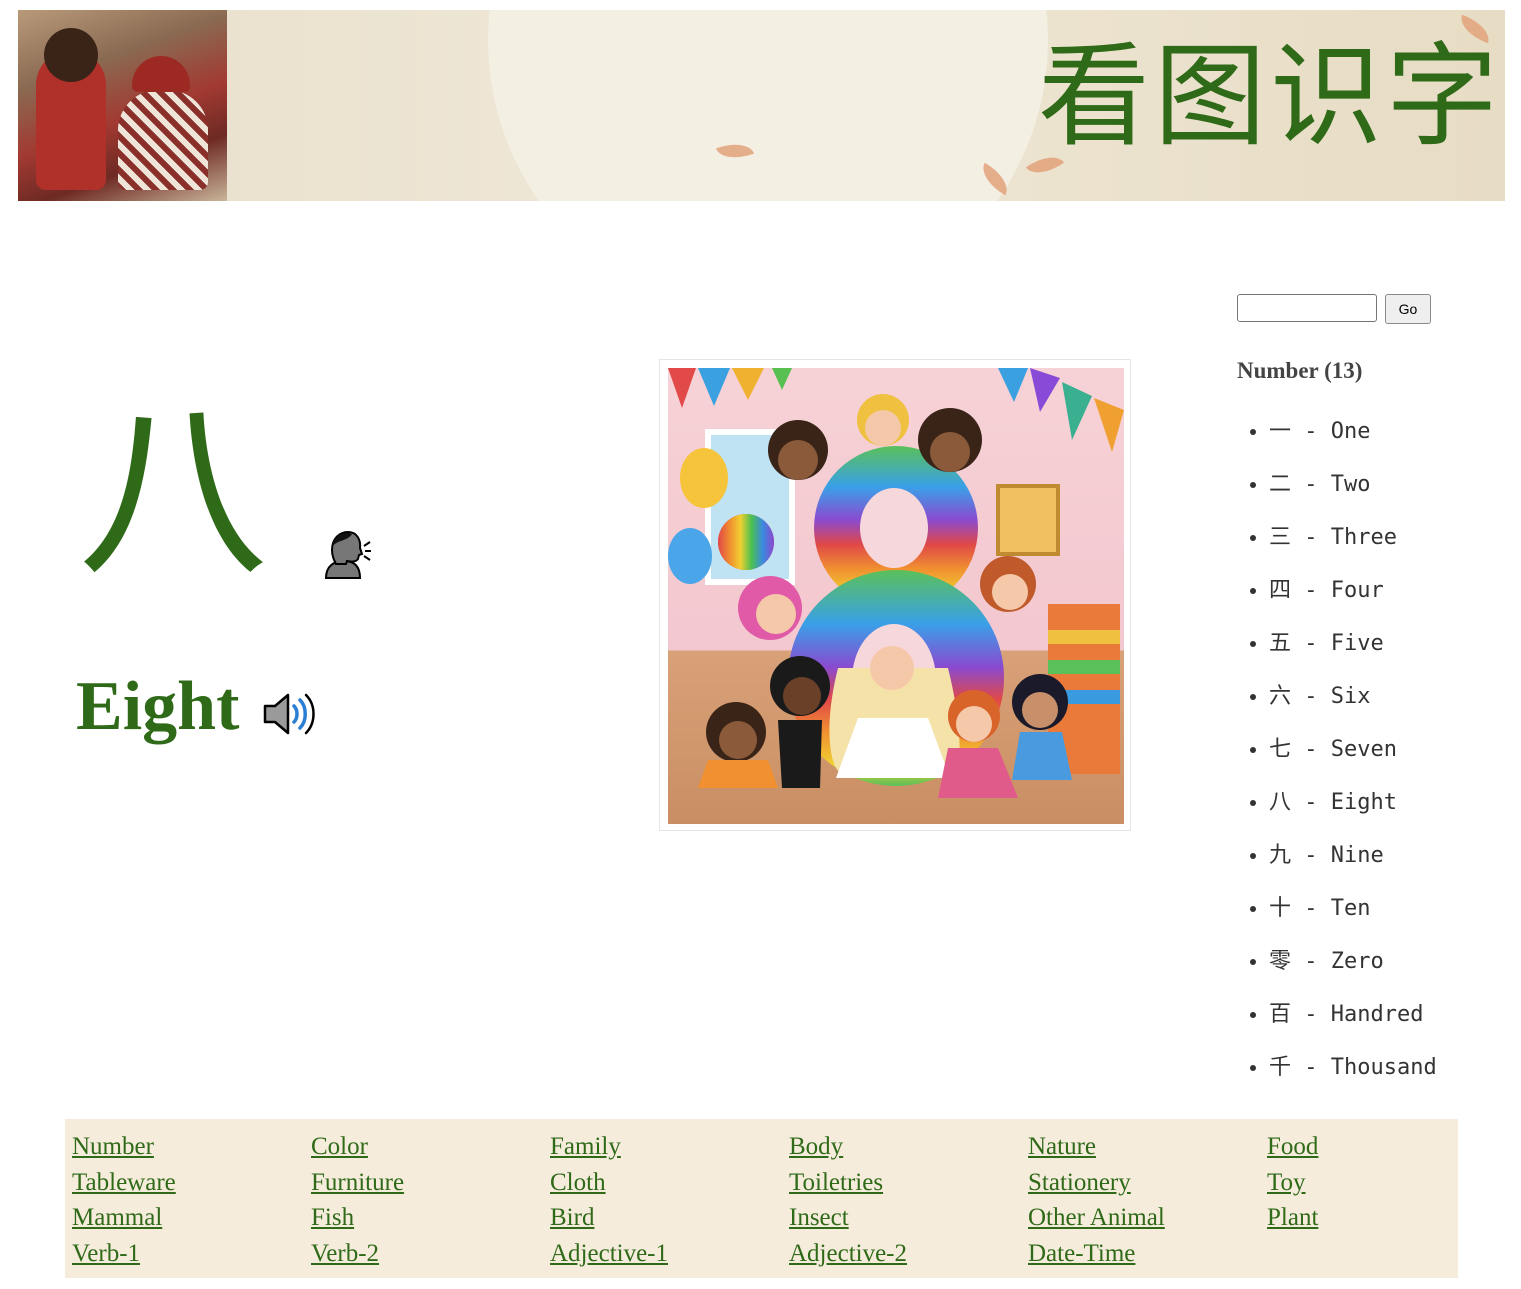 The image size is (1521, 1289). I want to click on banner-children-photo, so click(122, 105).